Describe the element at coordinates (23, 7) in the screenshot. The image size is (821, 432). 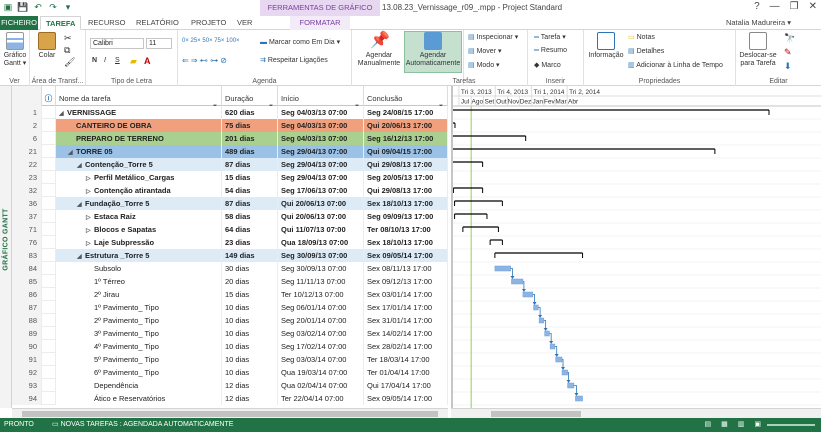
I see `save-icon: 💾` at that location.